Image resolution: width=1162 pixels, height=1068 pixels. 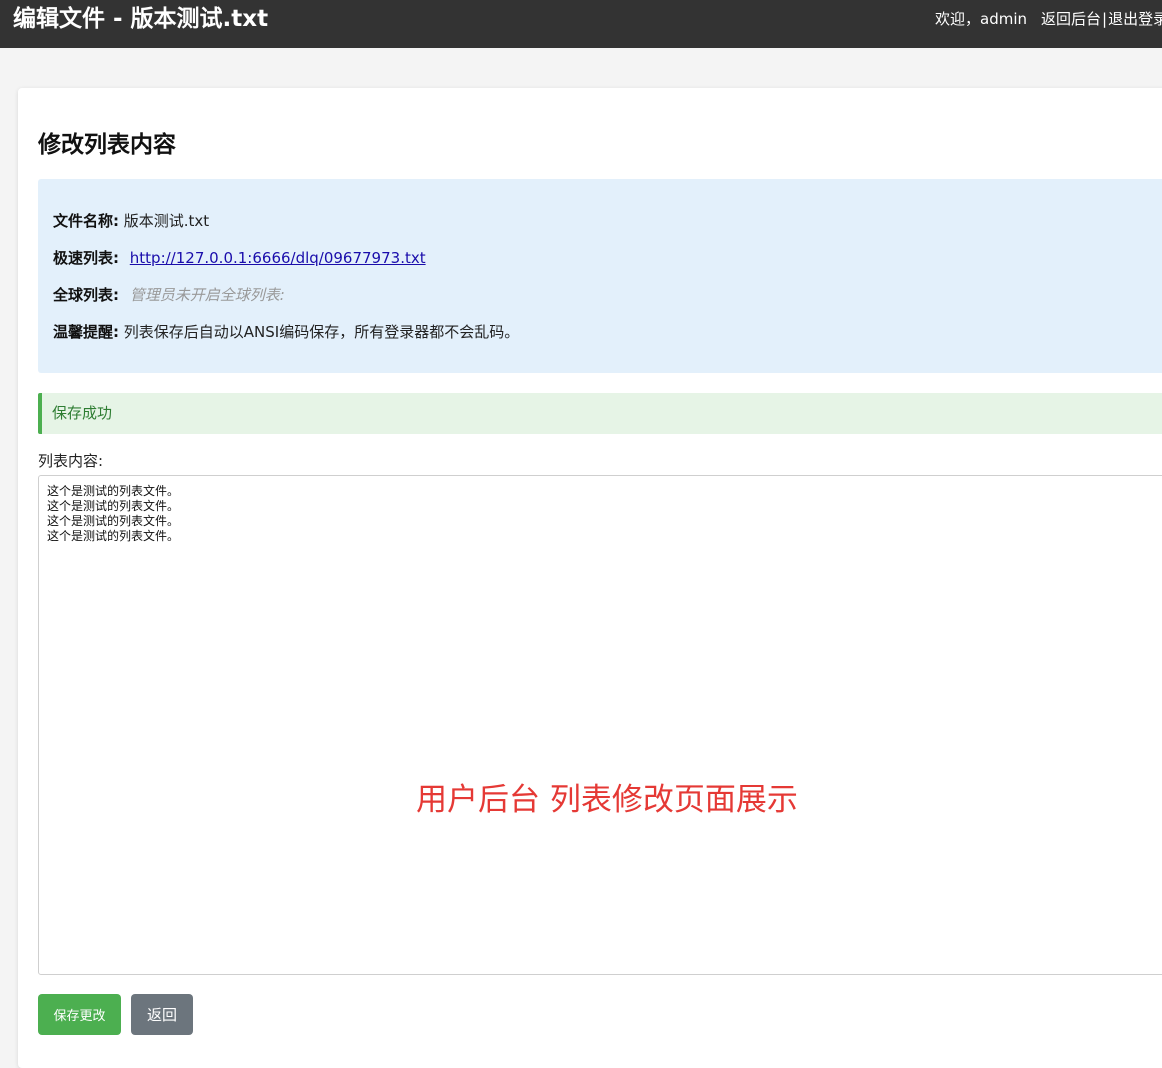 I want to click on tip-row: 温馨提醒: 列表保存后自动以ANSI编码保存，所有登录器都不会乱码。, so click(x=286, y=332).